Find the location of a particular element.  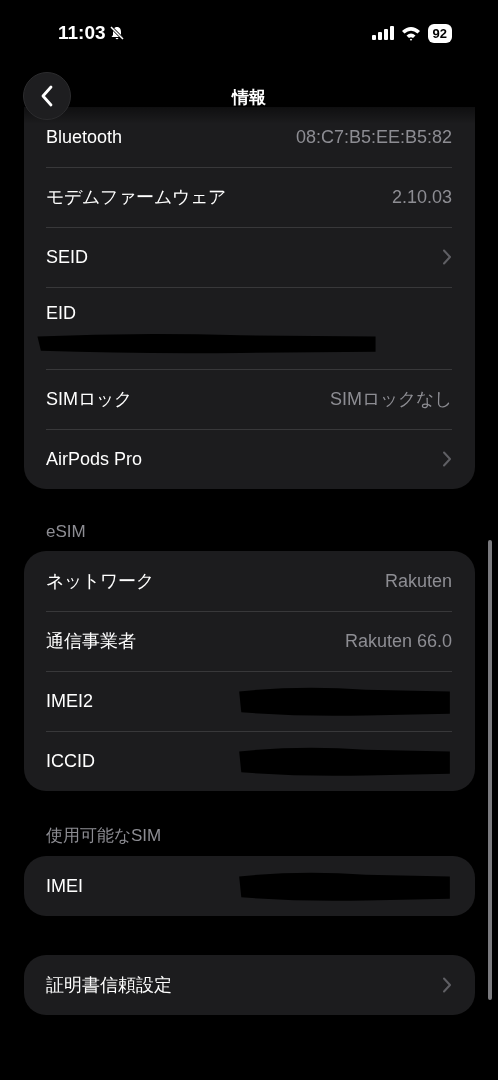

row-label: ネットワーク is located at coordinates (100, 581).